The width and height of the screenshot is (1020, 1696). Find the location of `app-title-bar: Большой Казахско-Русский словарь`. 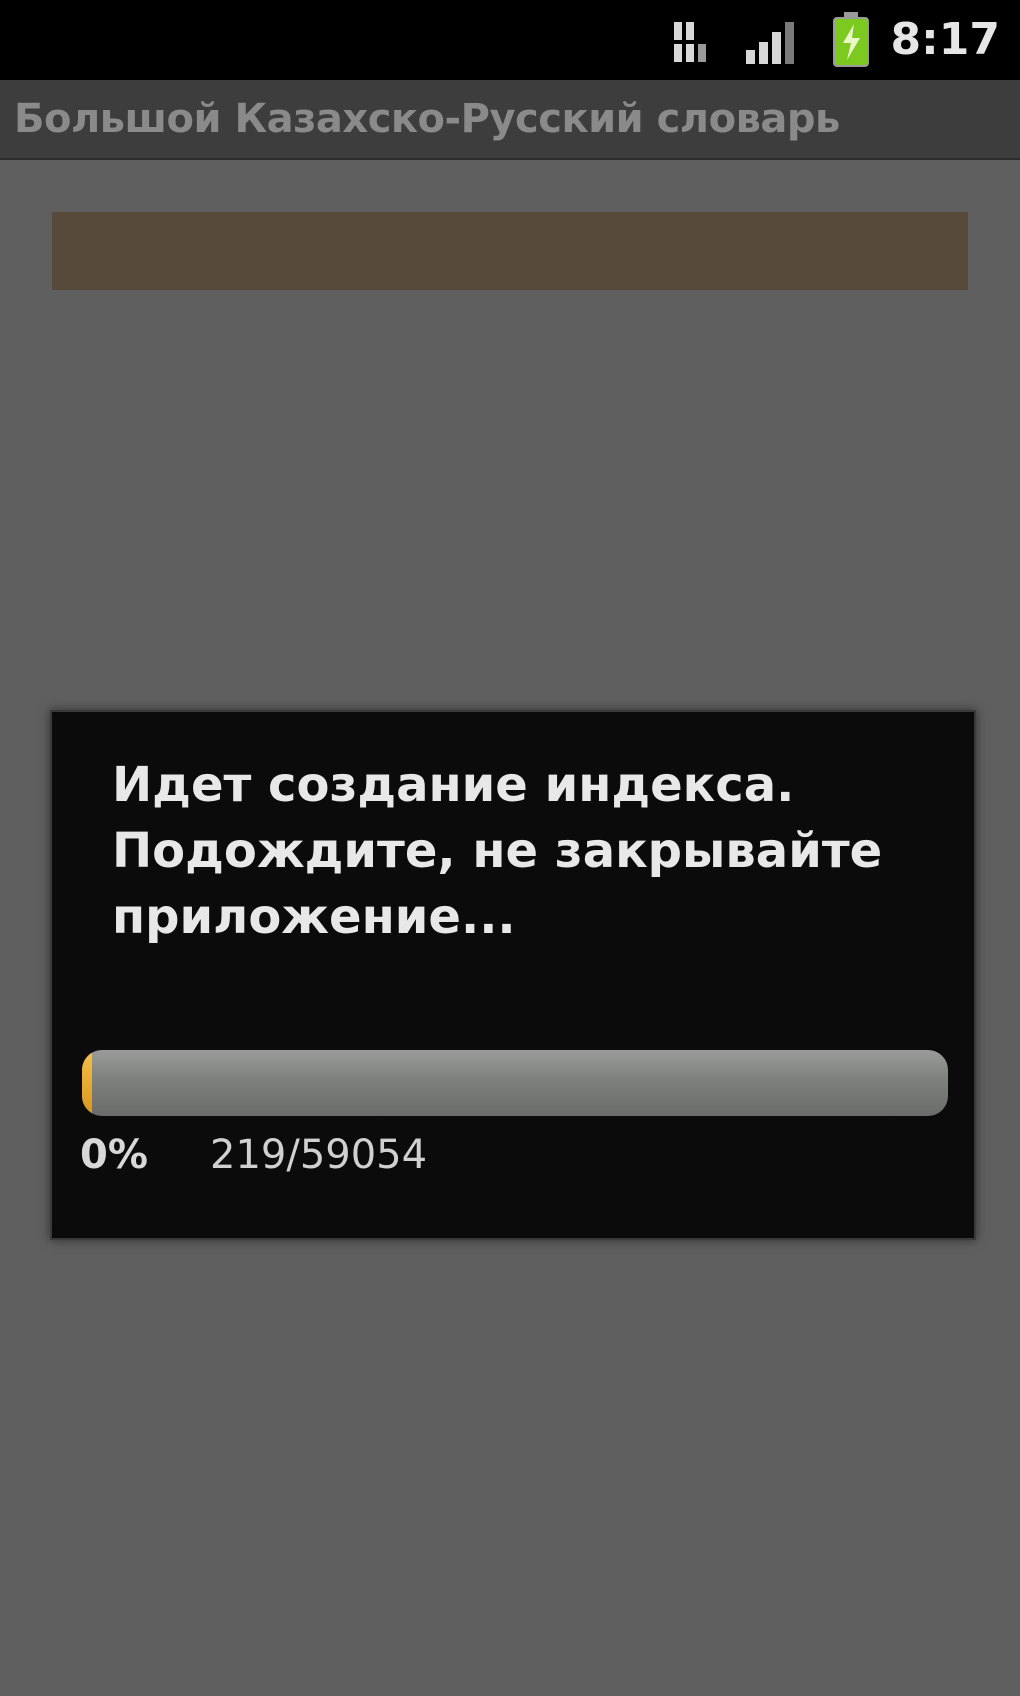

app-title-bar: Большой Казахско-Русский словарь is located at coordinates (510, 120).